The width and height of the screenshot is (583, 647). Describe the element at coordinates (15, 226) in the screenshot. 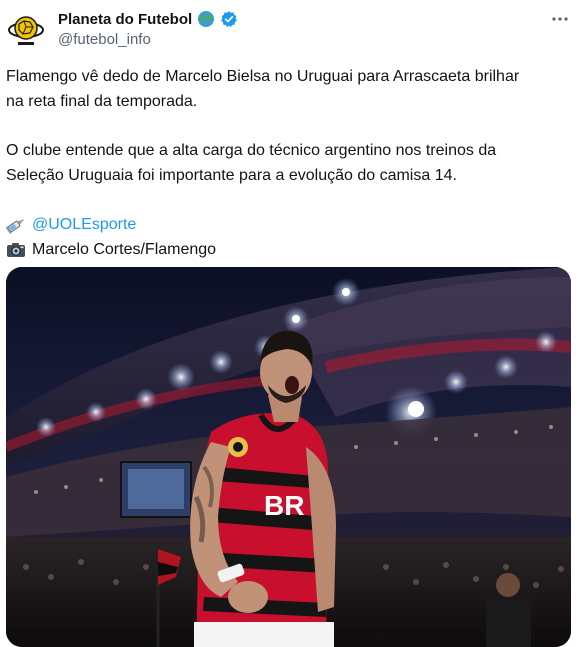

I see `syringe-icon` at that location.